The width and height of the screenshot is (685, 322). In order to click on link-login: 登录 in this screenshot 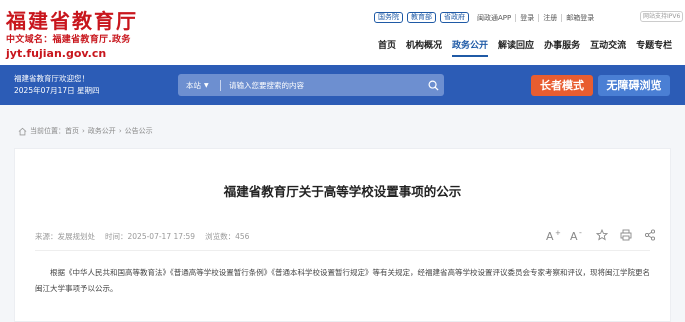, I will do `click(526, 17)`.